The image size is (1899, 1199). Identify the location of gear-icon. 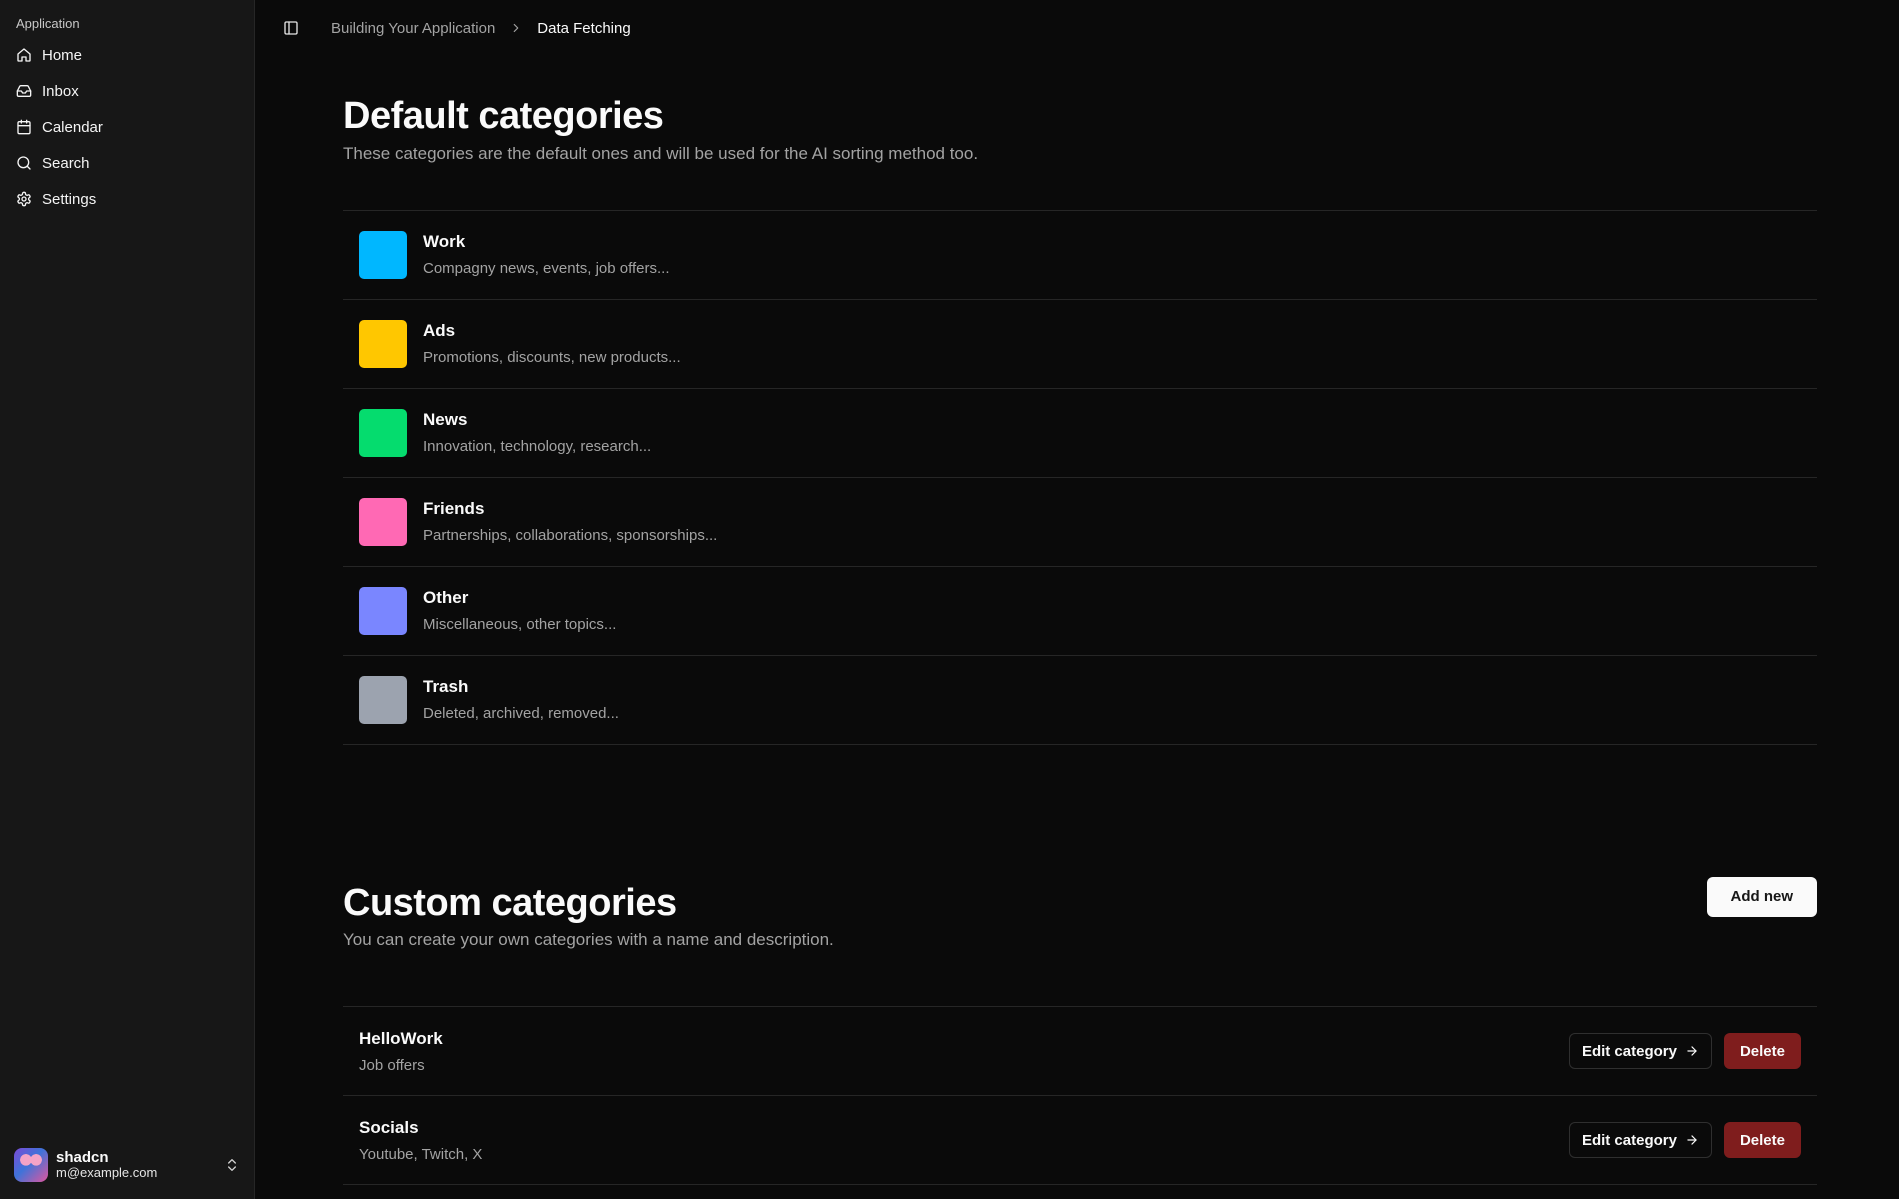
(24, 199).